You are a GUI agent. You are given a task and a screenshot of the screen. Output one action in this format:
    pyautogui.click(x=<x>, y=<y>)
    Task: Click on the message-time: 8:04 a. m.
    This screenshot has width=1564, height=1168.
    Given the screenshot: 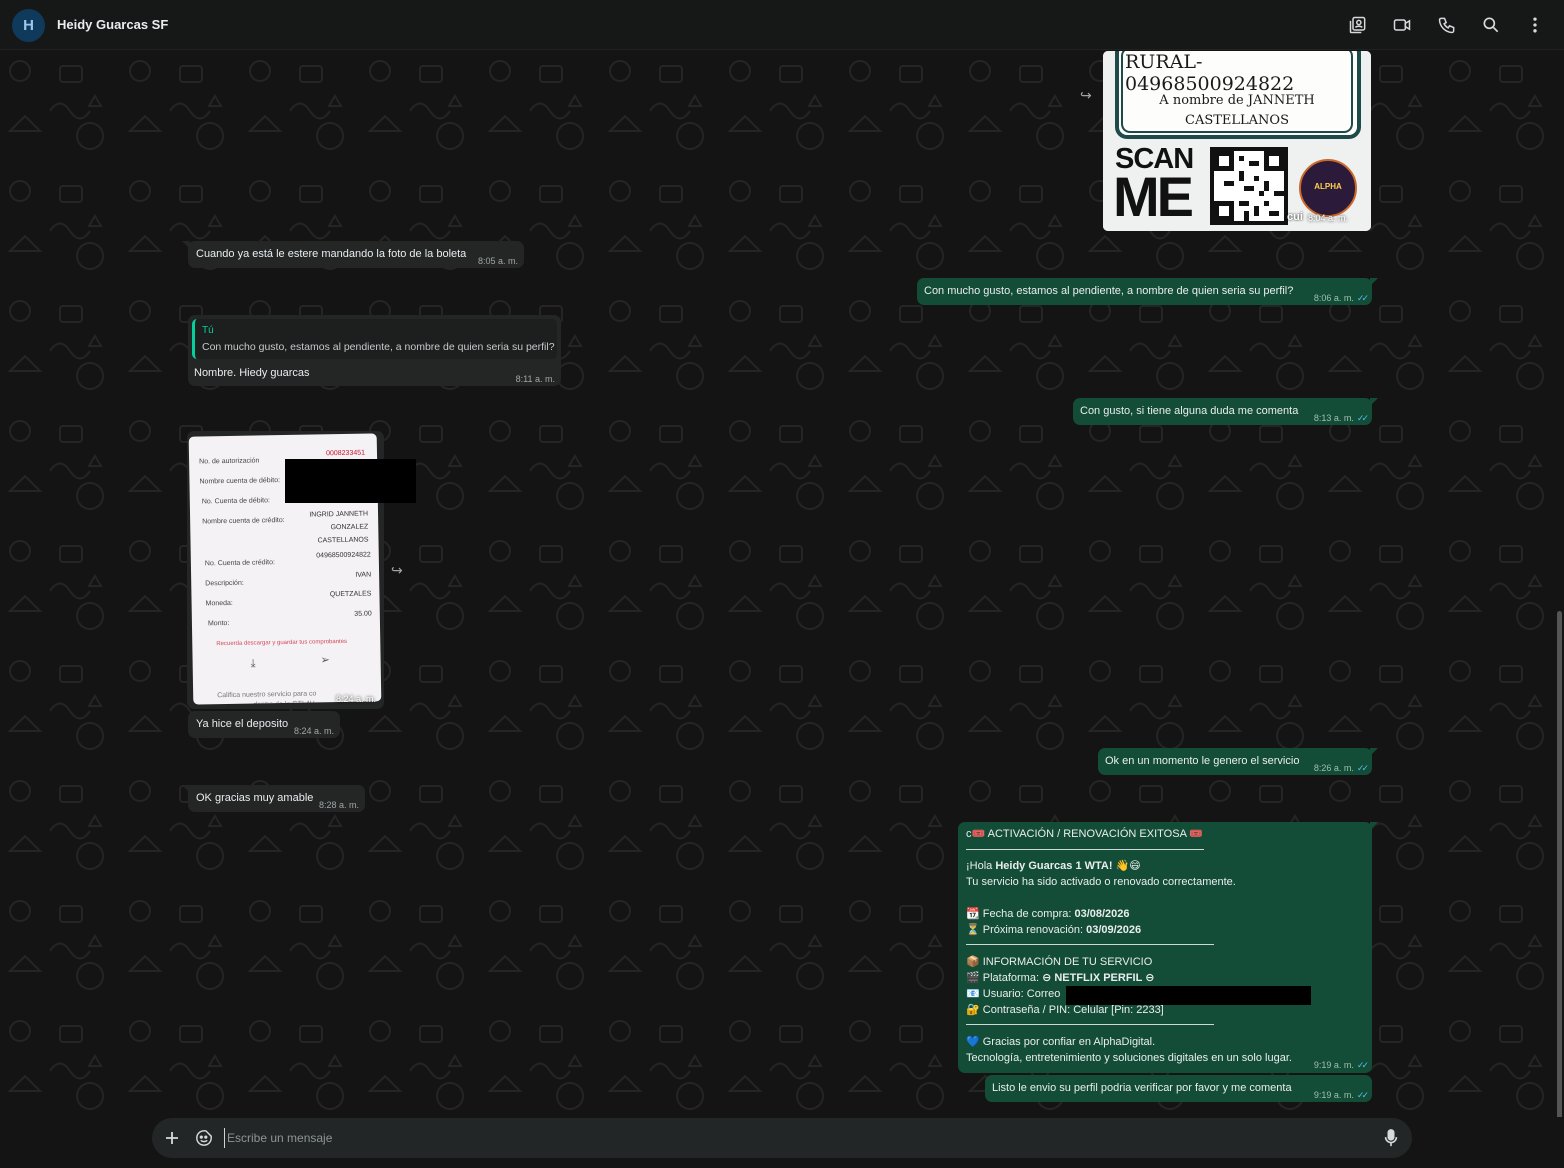 What is the action you would take?
    pyautogui.click(x=1328, y=218)
    